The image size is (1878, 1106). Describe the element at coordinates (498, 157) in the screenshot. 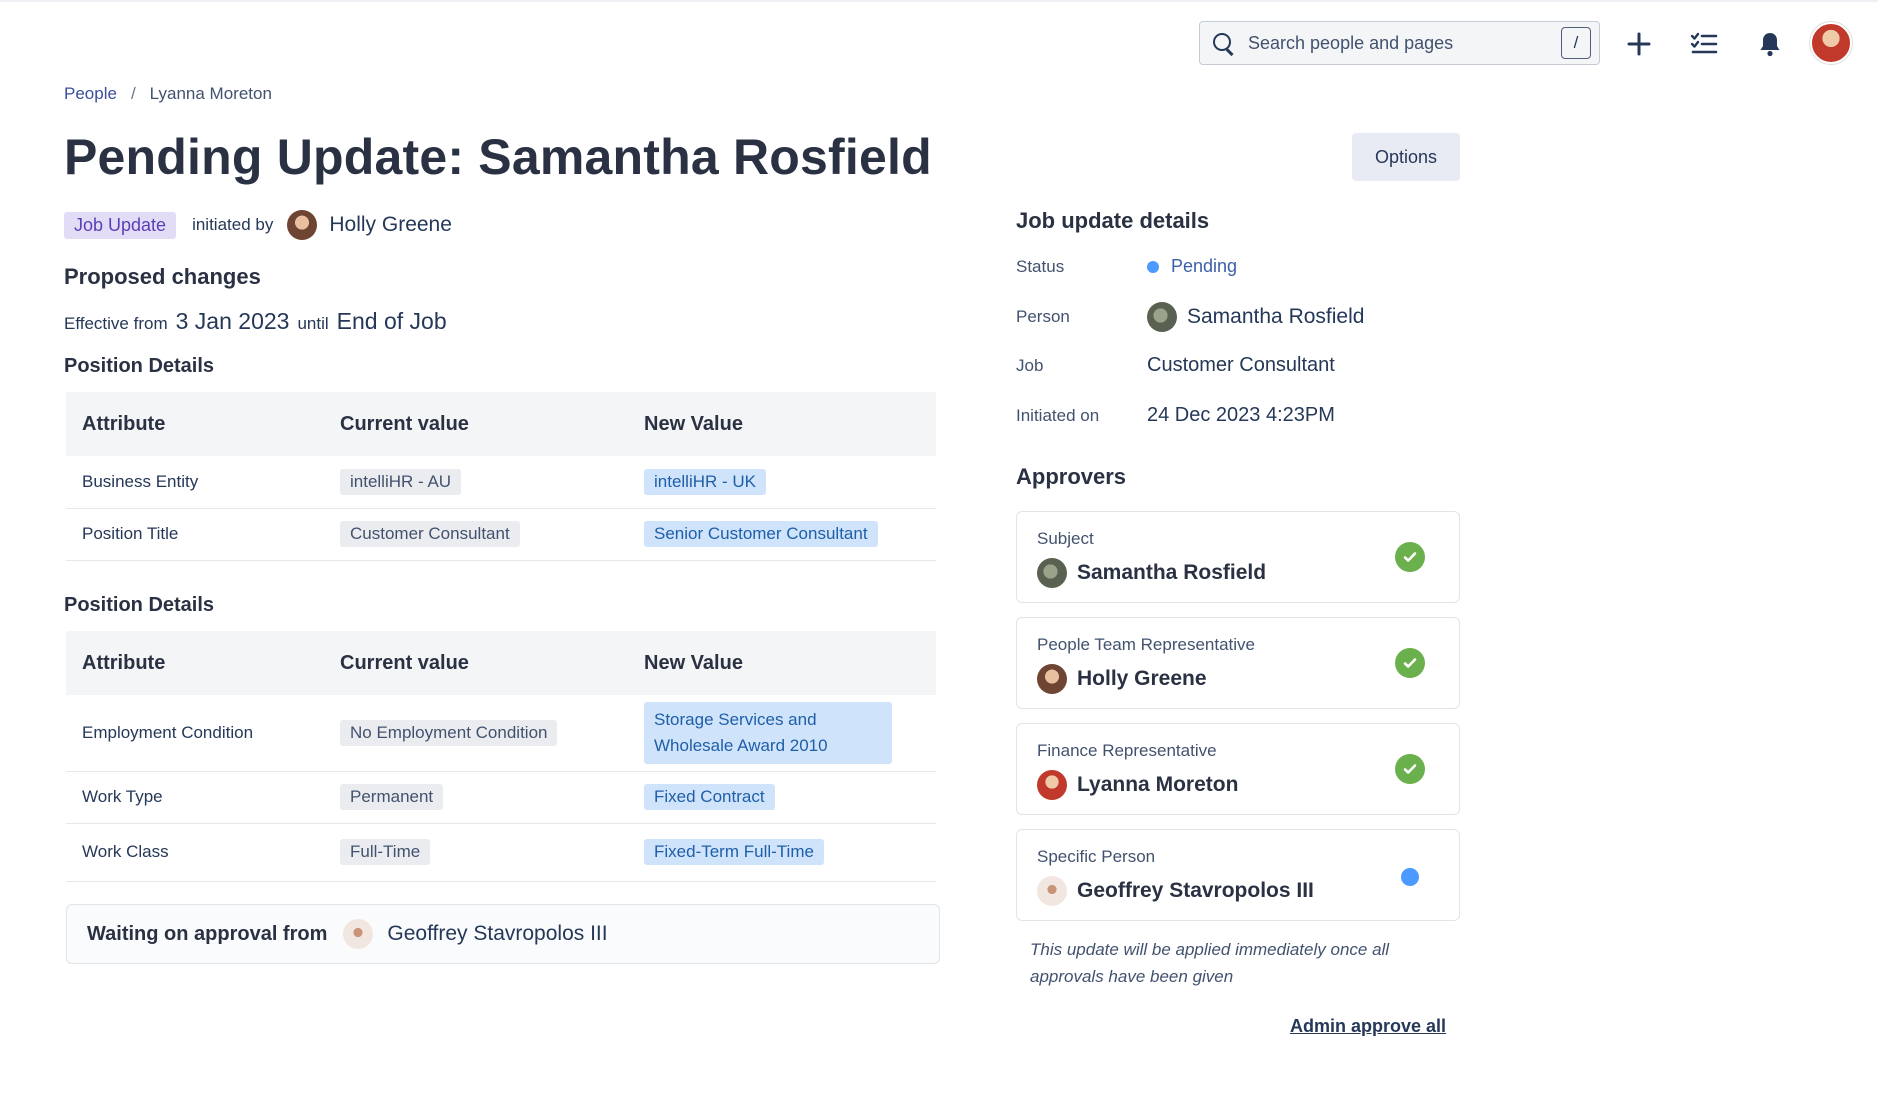

I see `page-title: Pending Update: Samantha Rosfield` at that location.